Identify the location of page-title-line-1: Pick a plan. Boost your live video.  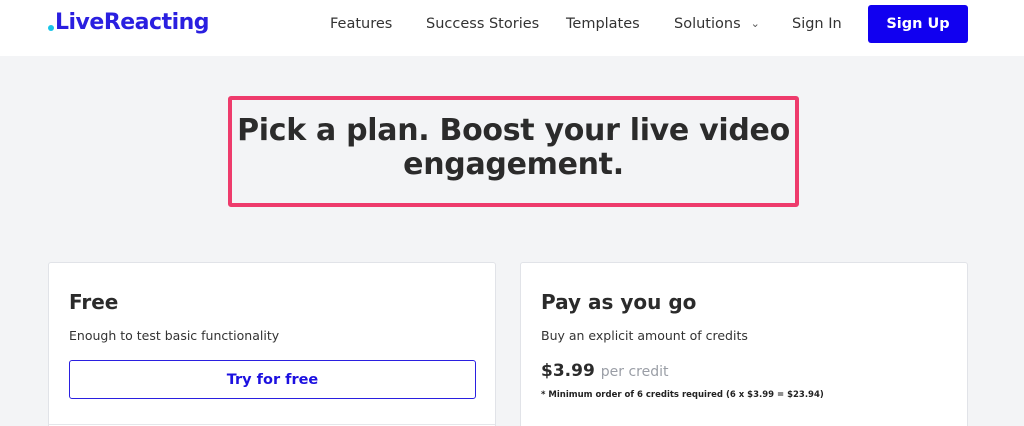
(513, 130).